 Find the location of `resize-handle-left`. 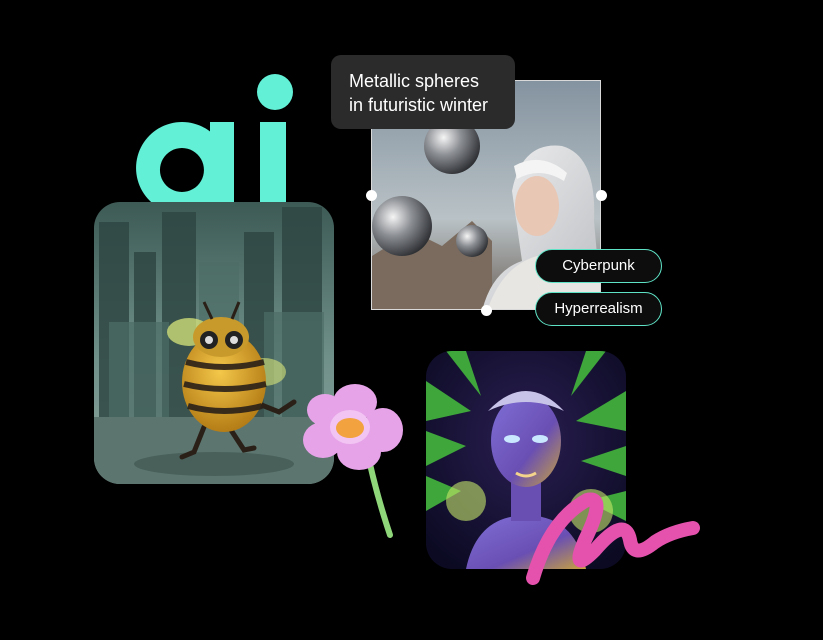

resize-handle-left is located at coordinates (371, 195).